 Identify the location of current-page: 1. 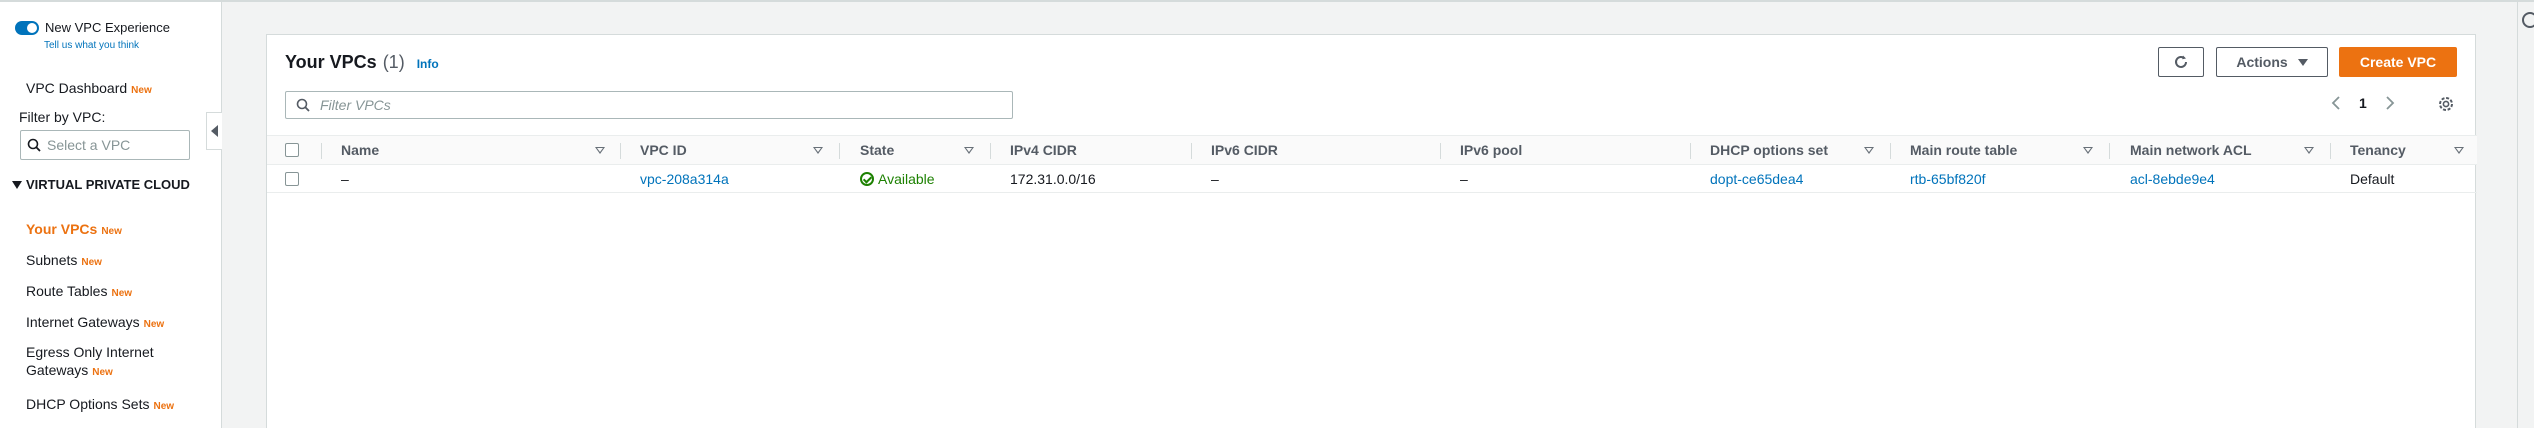
(2363, 103).